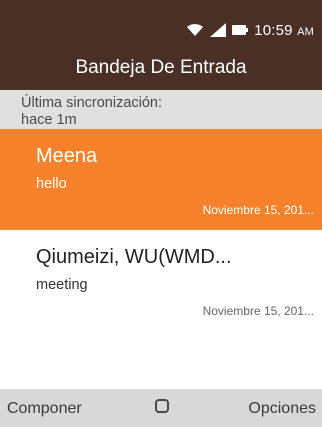  I want to click on sync-status-bar: Última sincronización: hace 1m, so click(161, 109).